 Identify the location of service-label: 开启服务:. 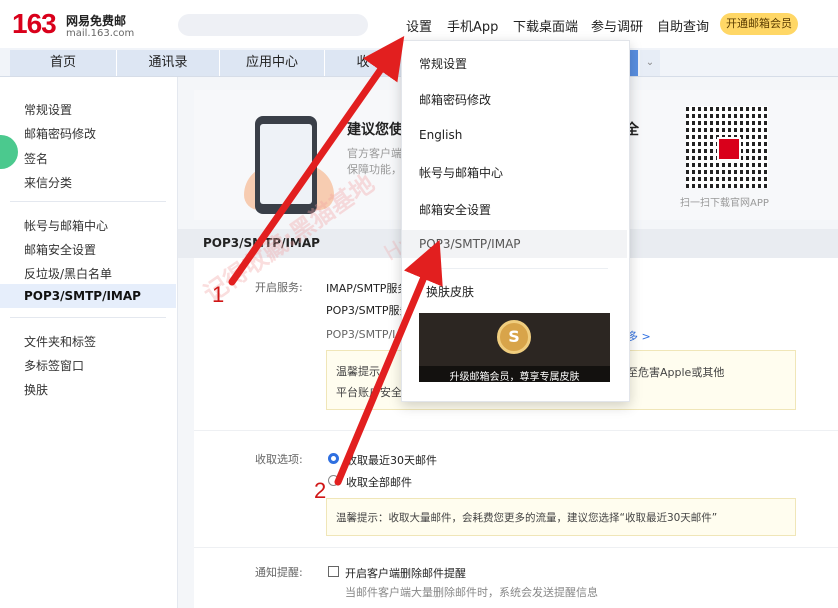
(279, 287).